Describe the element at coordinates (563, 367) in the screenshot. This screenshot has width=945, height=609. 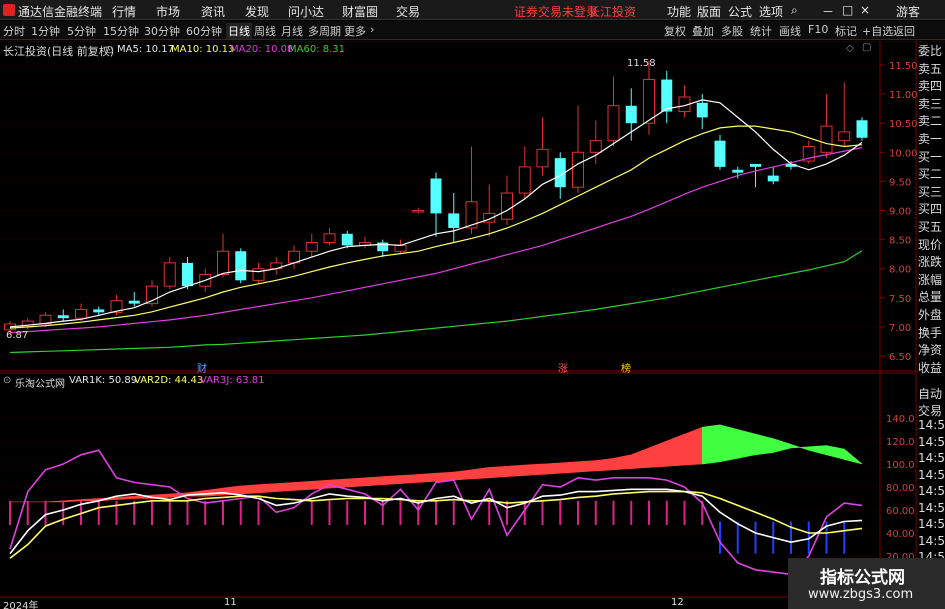
I see `limit-up-marker: 涨` at that location.